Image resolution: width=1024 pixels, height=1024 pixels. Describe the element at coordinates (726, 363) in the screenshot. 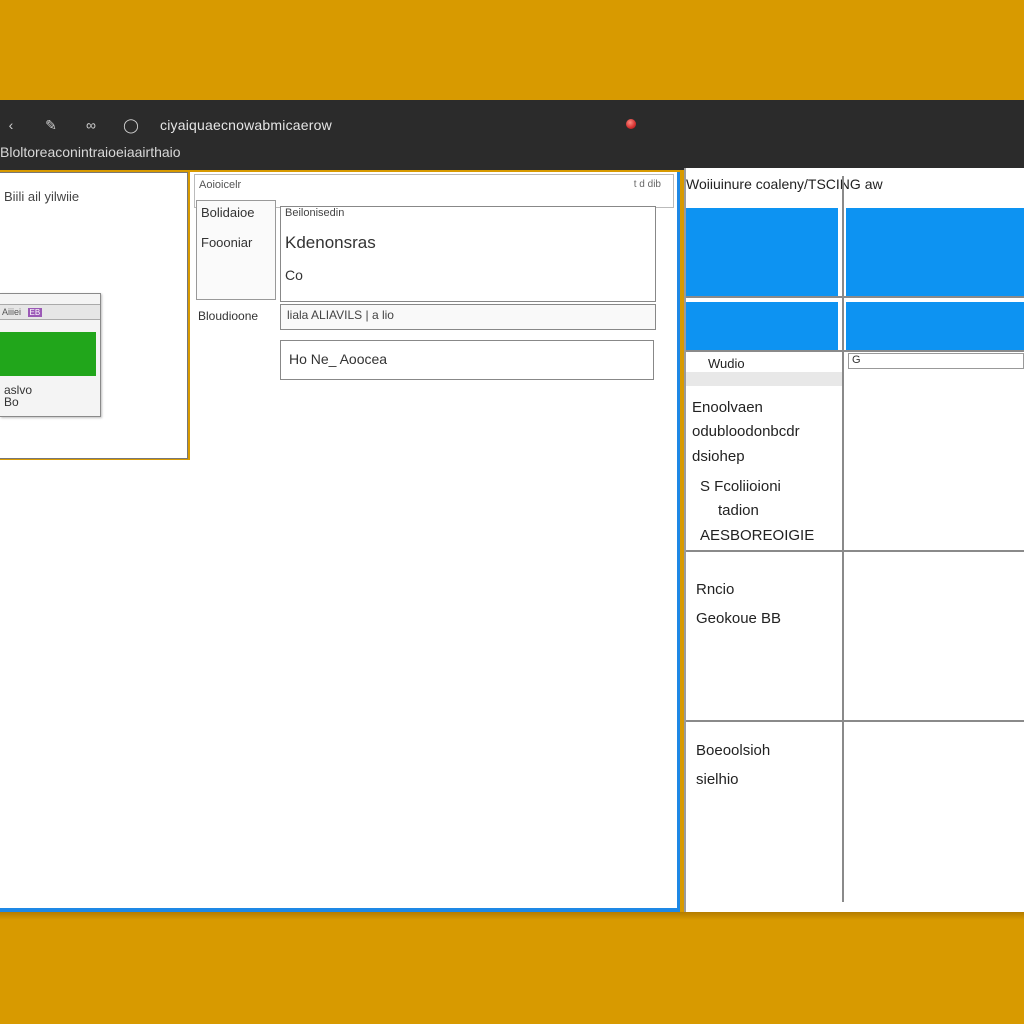

I see `cell-header-label: Wudio` at that location.